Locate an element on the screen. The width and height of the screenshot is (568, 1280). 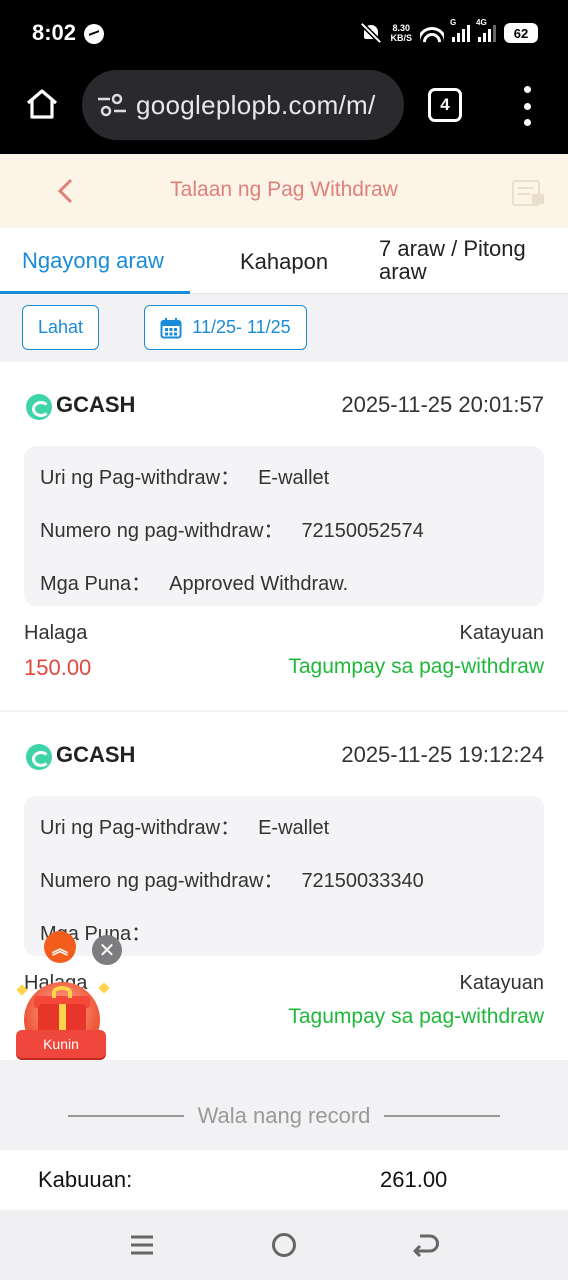
home-button-icon is located at coordinates (284, 1245).